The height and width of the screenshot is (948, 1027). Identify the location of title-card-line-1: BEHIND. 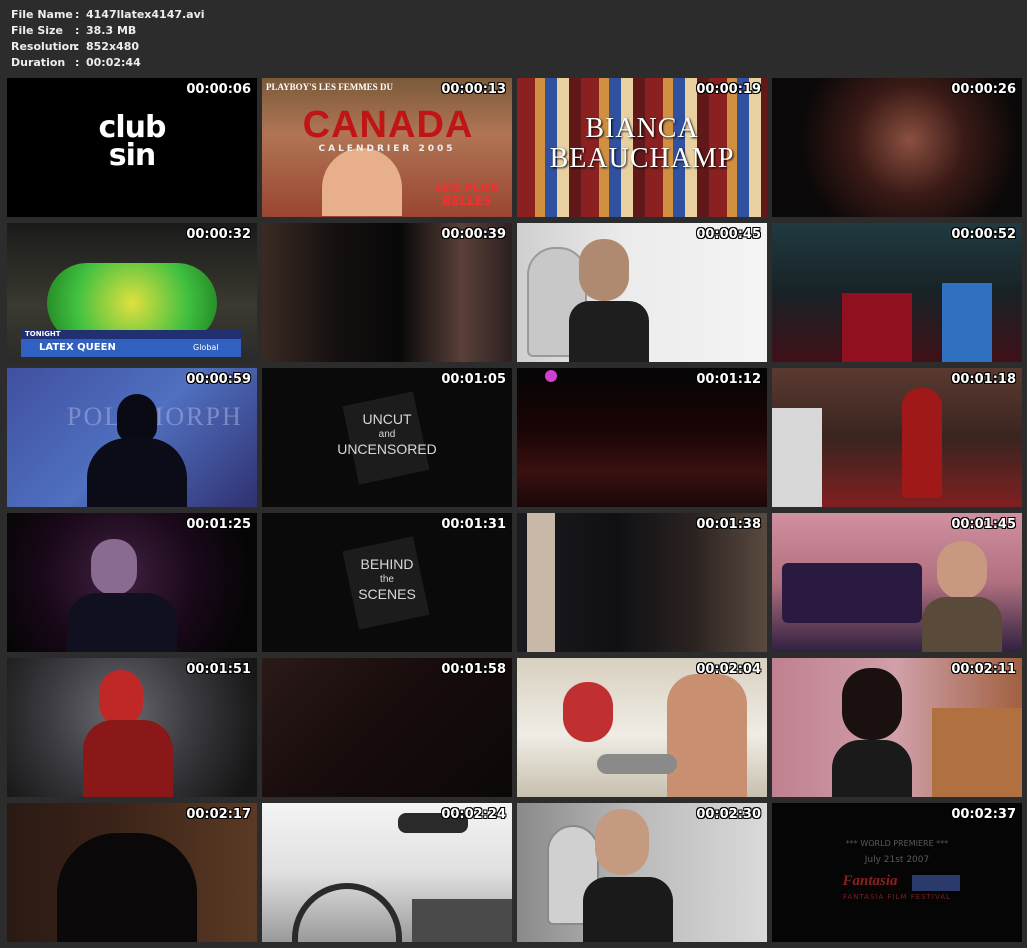
(387, 564).